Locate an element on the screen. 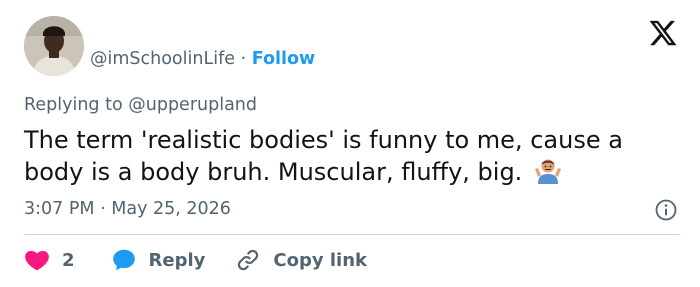 The height and width of the screenshot is (287, 700). handle-row: @imSchoolinLife · Follow is located at coordinates (202, 59).